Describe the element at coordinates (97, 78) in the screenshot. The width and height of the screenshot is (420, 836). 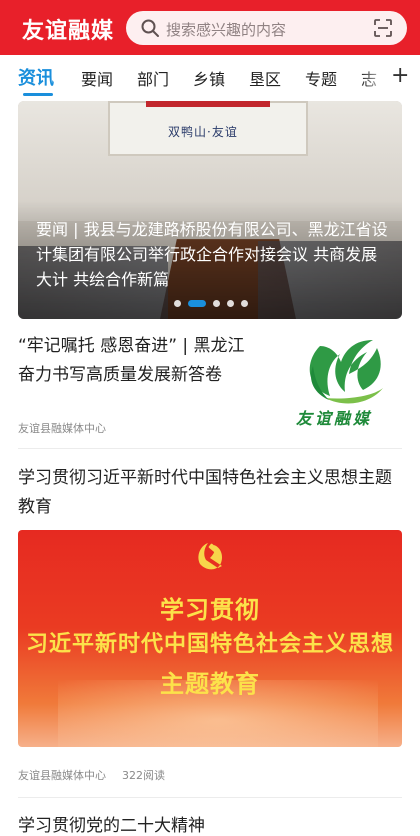
I see `tab-yaowen: 要闻` at that location.